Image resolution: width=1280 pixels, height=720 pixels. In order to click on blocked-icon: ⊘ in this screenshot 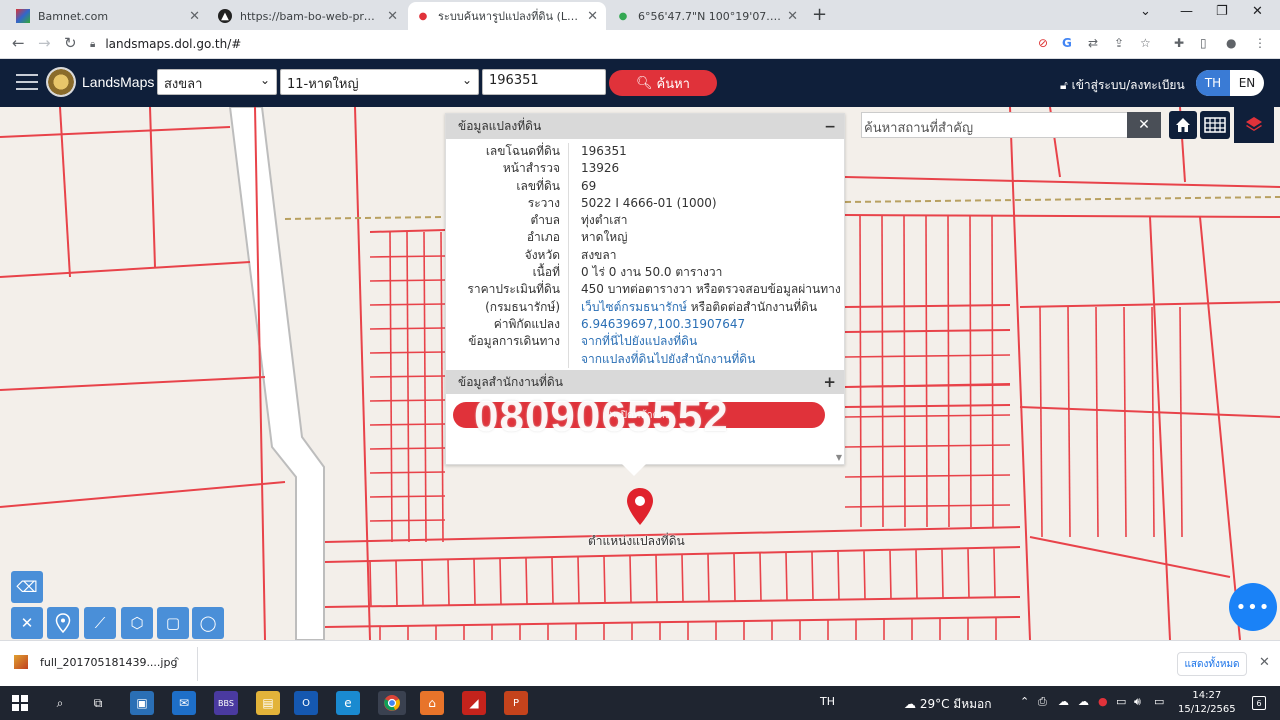, I will do `click(1043, 43)`.